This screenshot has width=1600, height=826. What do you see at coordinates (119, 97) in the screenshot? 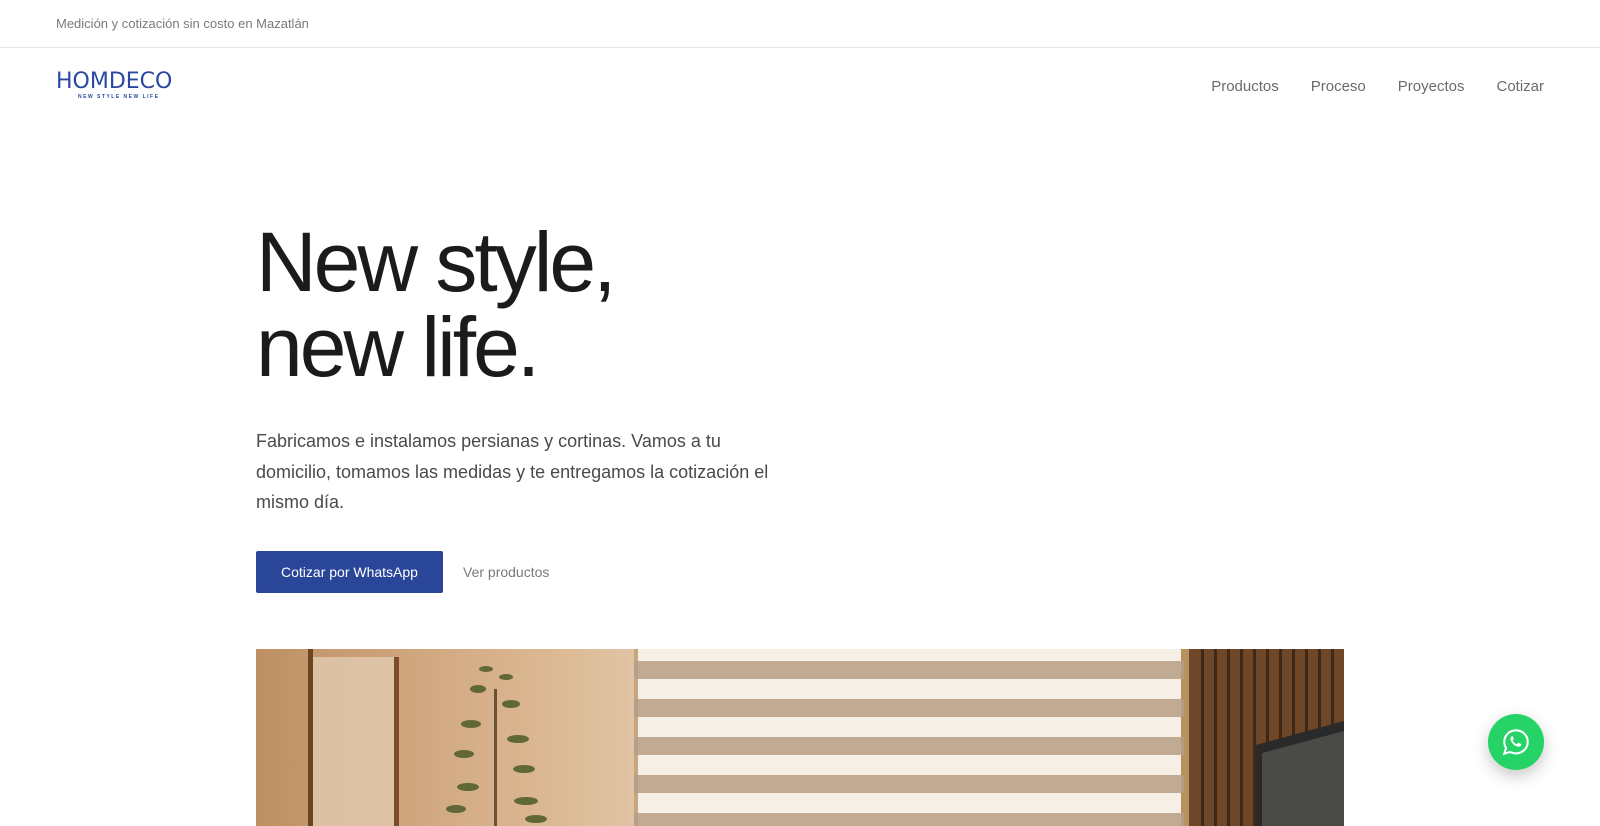
I see `logo-tagline: NEW STYLE NEW LIFE` at bounding box center [119, 97].